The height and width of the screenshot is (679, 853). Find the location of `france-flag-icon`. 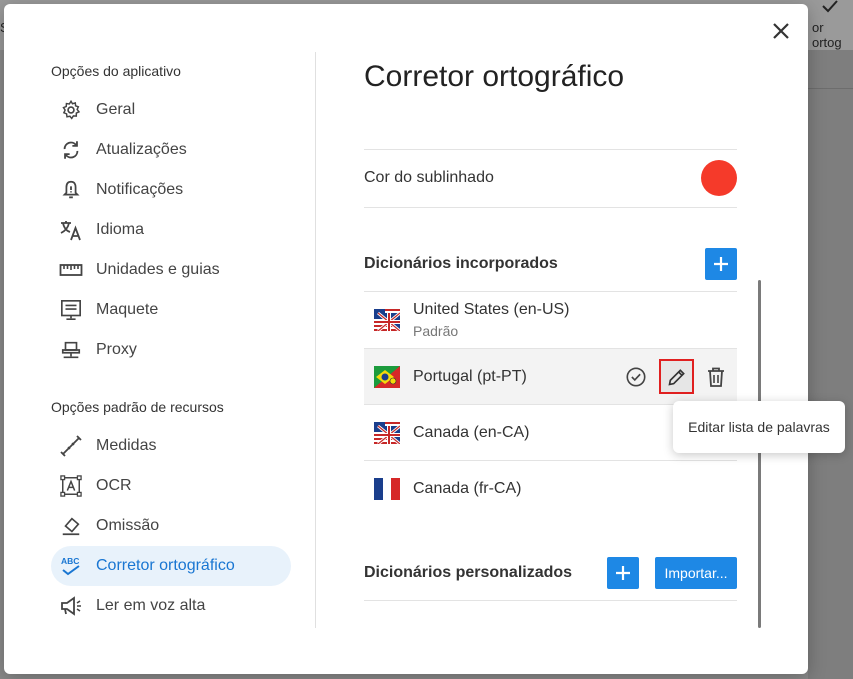

france-flag-icon is located at coordinates (387, 488).